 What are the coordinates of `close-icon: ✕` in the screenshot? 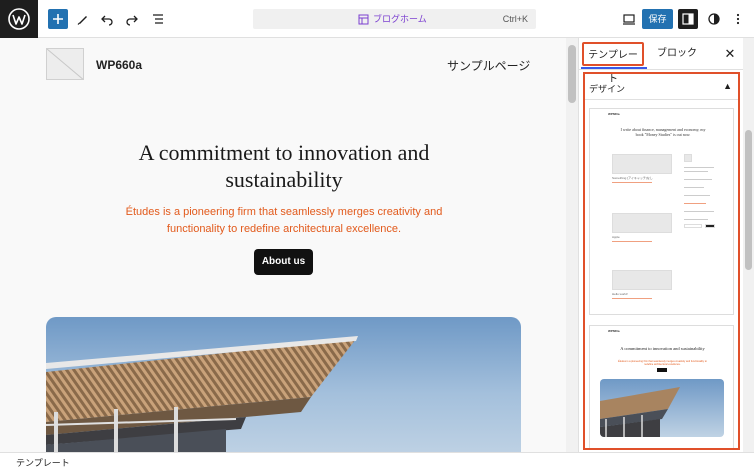 It's located at (730, 54).